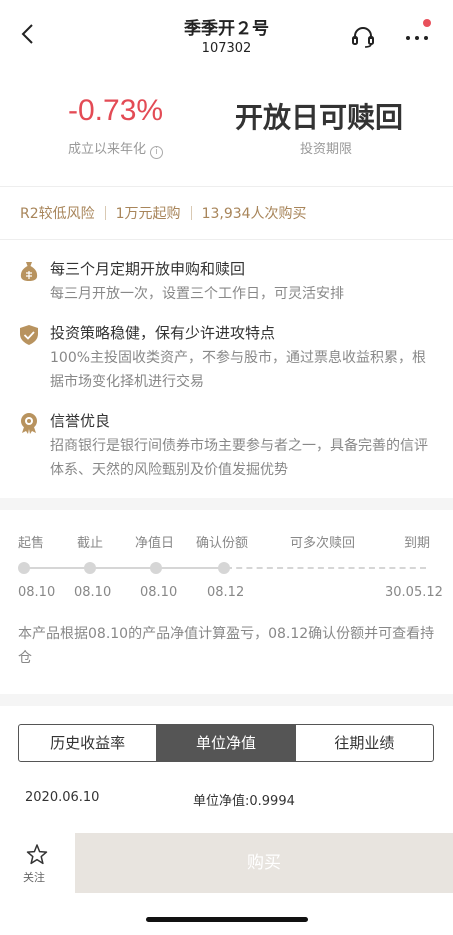 The height and width of the screenshot is (935, 453). I want to click on tab-historical-yield: 历史收益率, so click(87, 743).